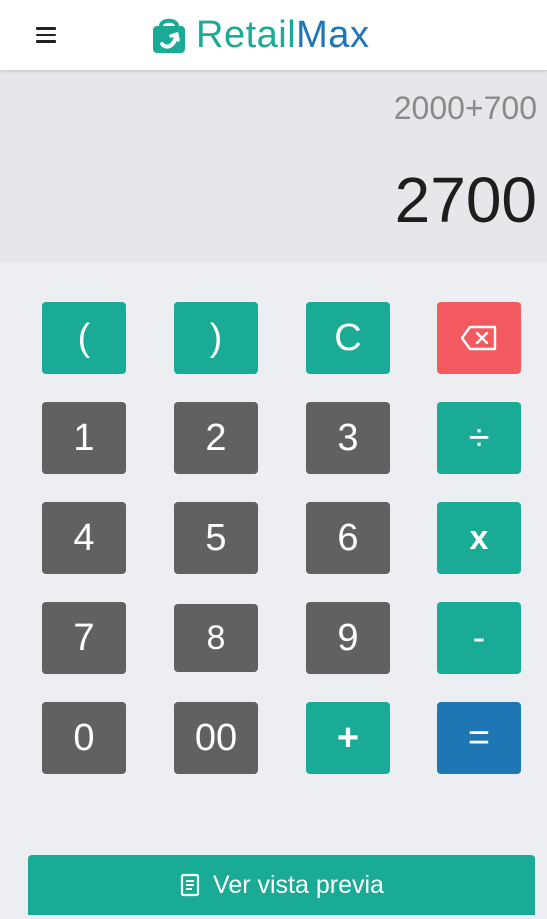 The height and width of the screenshot is (919, 547). I want to click on digit-1-button: 1, so click(84, 438).